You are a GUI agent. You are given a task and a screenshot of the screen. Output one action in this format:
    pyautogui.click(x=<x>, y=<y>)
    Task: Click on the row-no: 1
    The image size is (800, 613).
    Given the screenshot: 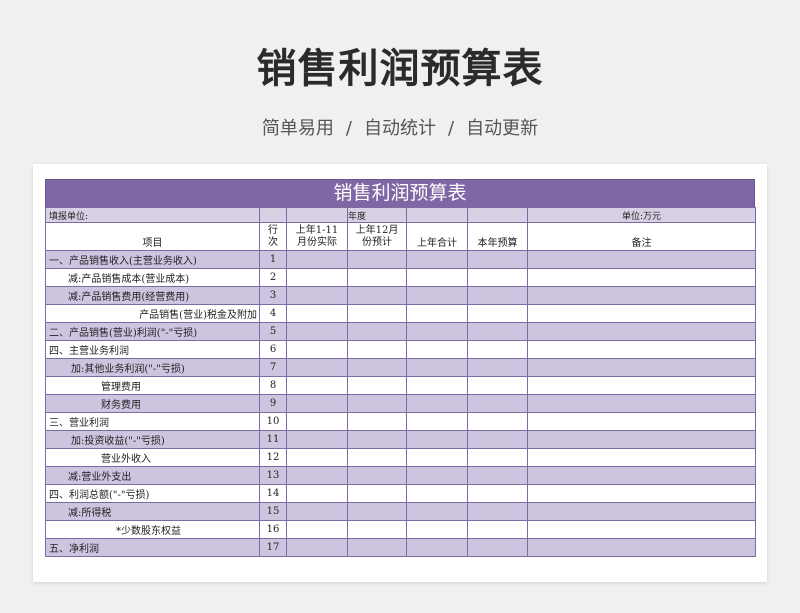 What is the action you would take?
    pyautogui.click(x=273, y=259)
    